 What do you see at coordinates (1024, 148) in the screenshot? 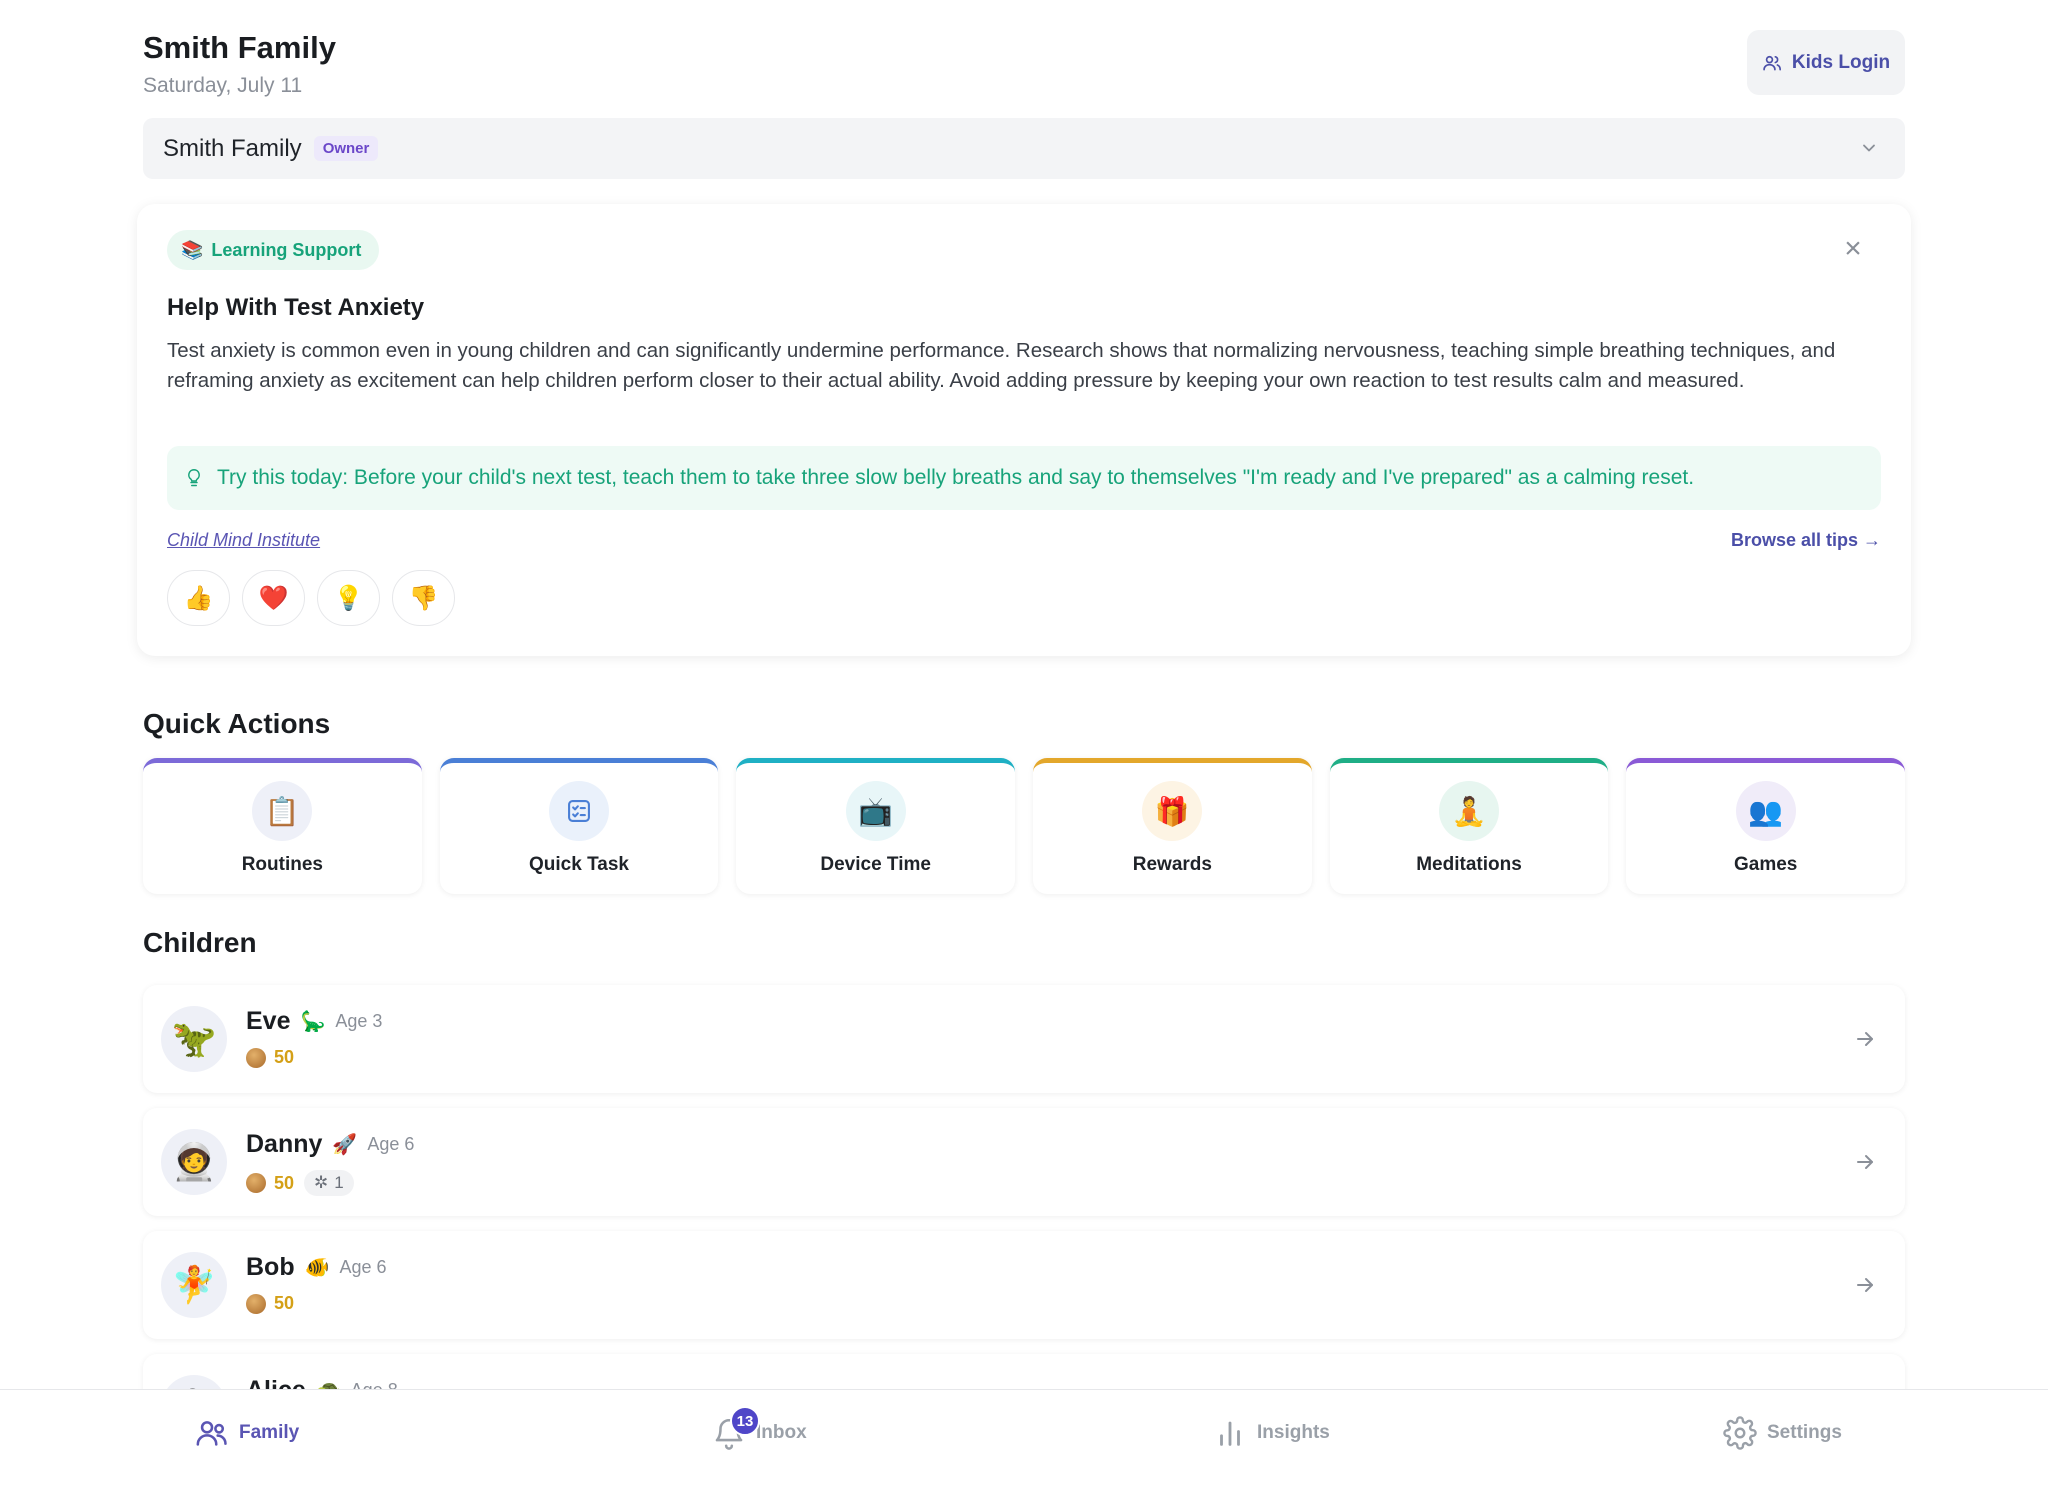
I see `family-selector: Smith Family Owner` at bounding box center [1024, 148].